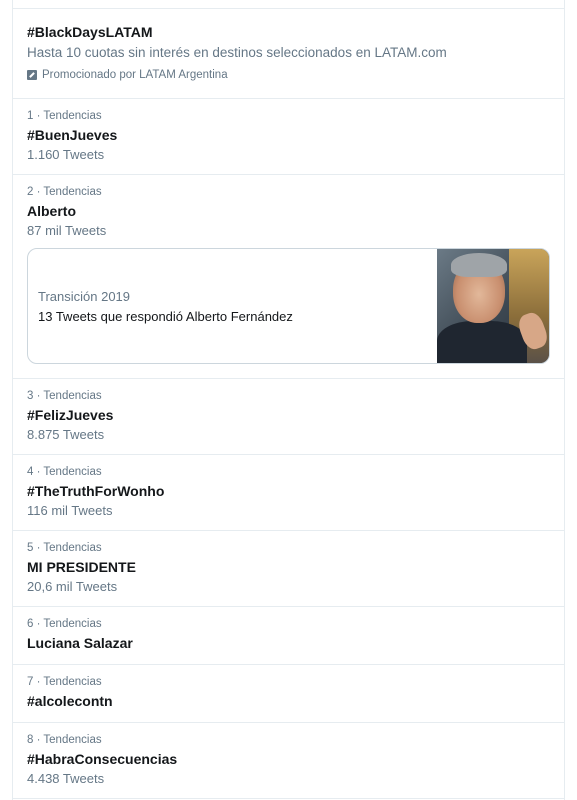  I want to click on trend-count: 116 mil Tweets, so click(70, 510).